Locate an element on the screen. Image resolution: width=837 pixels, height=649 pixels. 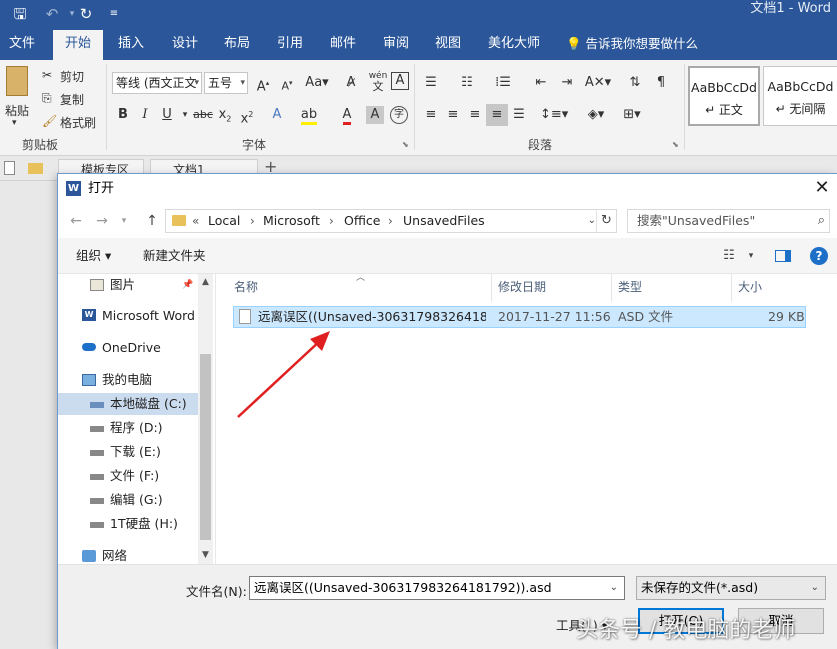
borders-icon: ⊞▾ is located at coordinates (632, 115).